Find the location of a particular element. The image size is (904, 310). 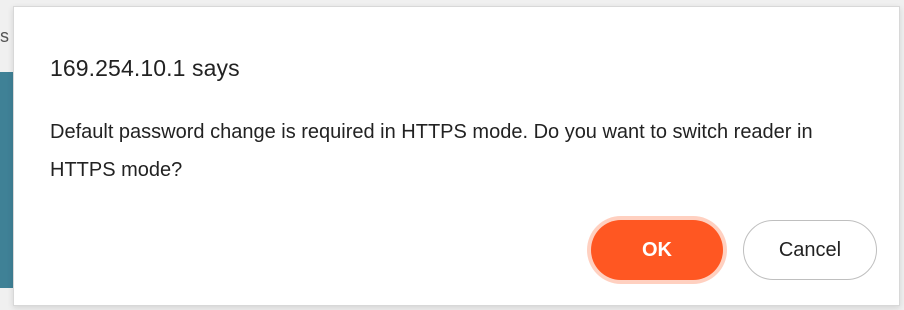

dialog-title: 169.254.10.1 says is located at coordinates (145, 68).